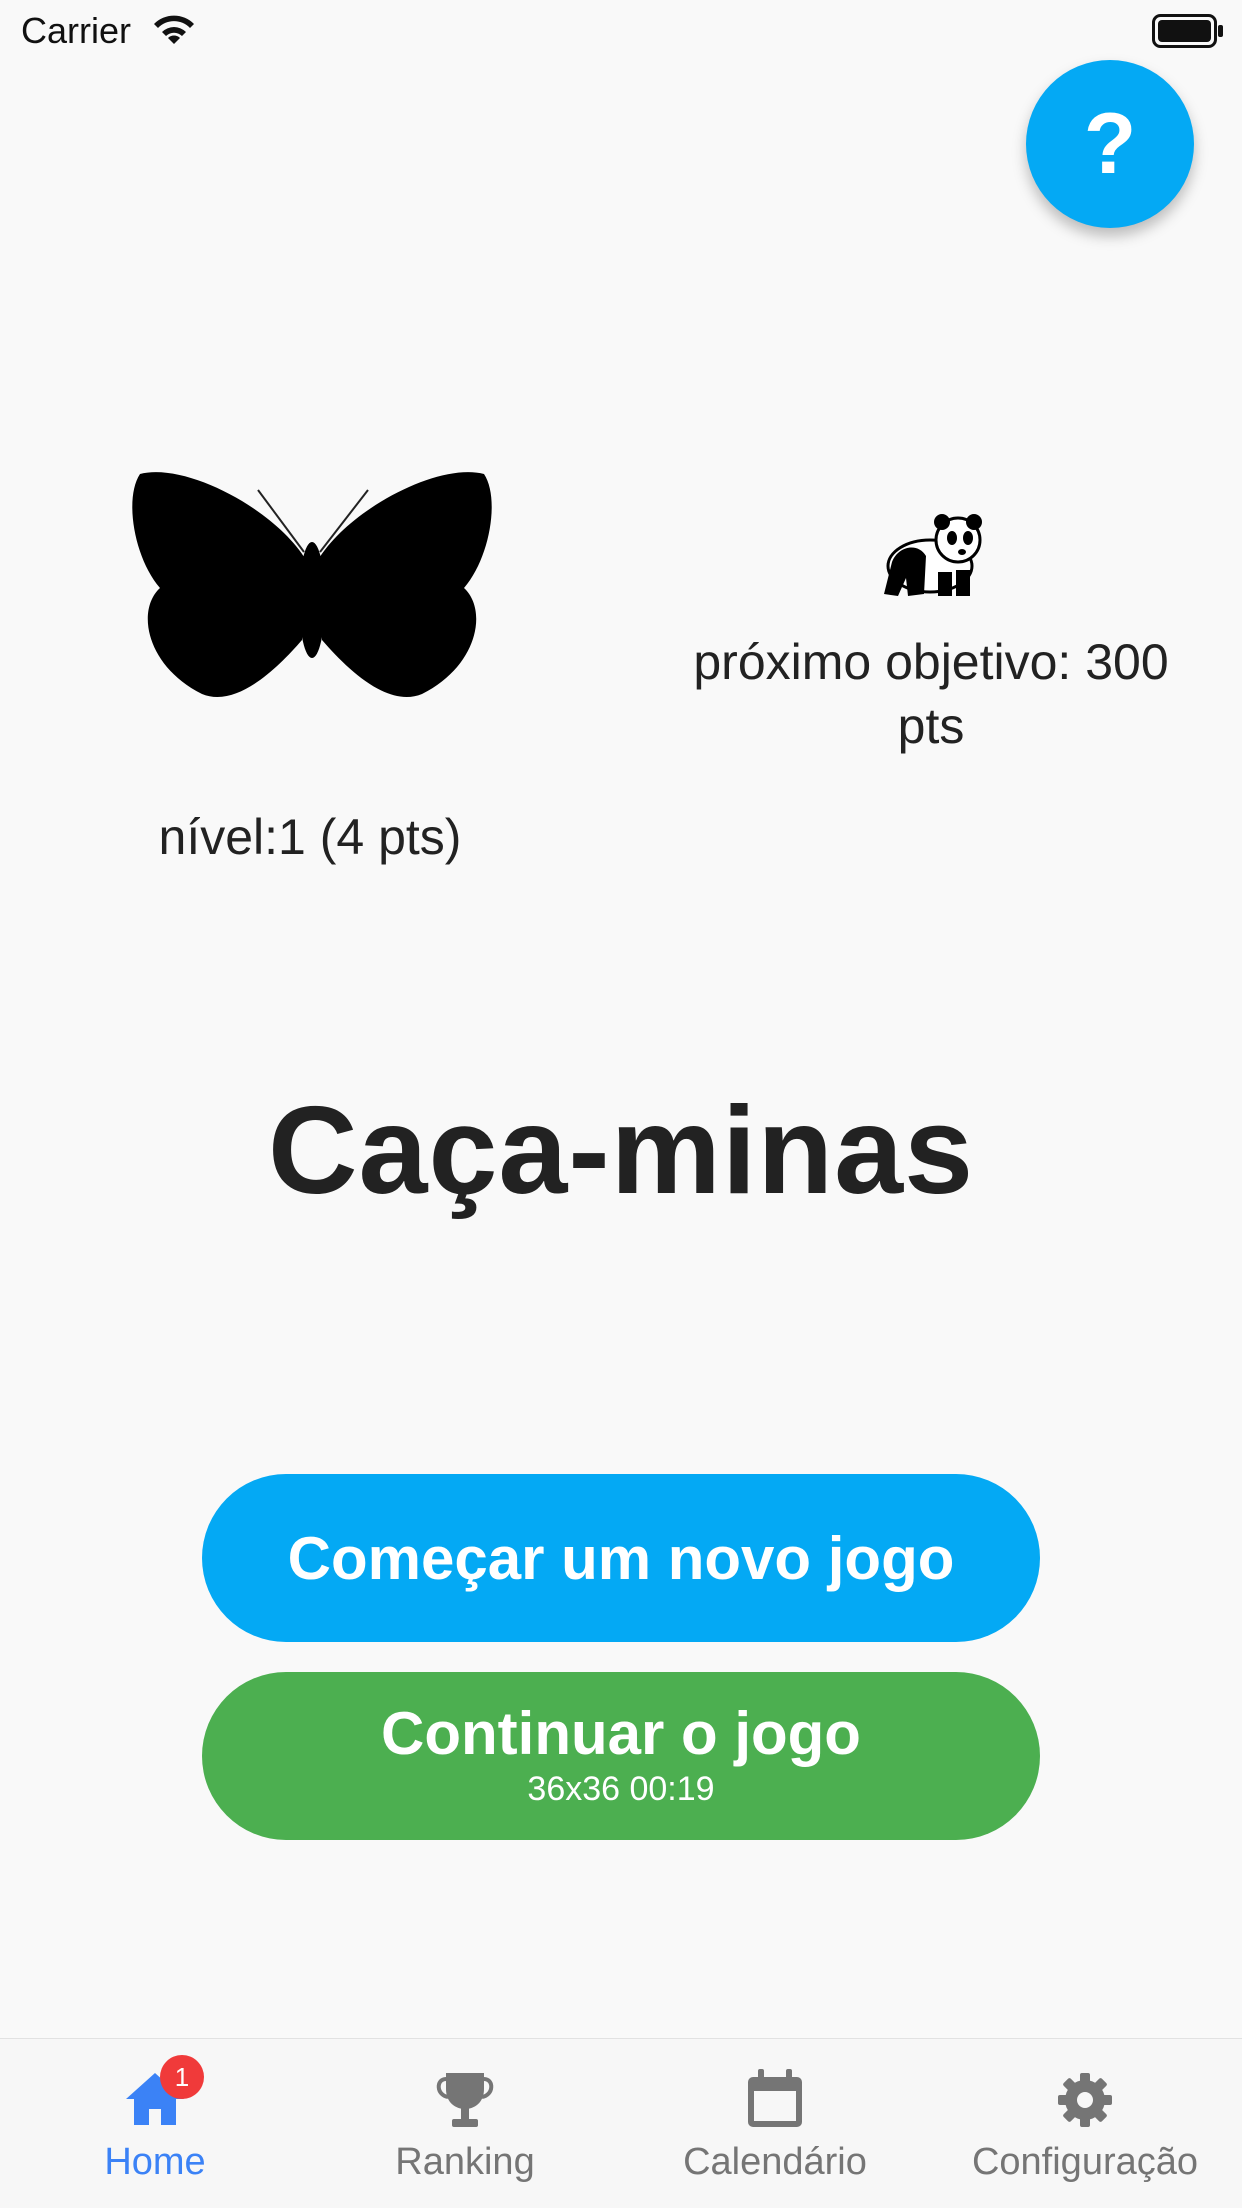 This screenshot has width=1242, height=2208. Describe the element at coordinates (775, 2162) in the screenshot. I see `tab-calendar-label: Calendário` at that location.